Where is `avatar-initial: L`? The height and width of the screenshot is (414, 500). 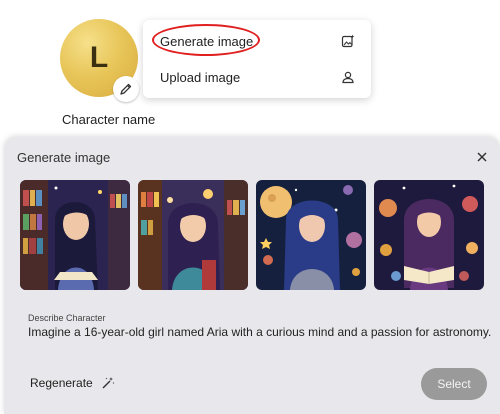
avatar-initial: L is located at coordinates (99, 57).